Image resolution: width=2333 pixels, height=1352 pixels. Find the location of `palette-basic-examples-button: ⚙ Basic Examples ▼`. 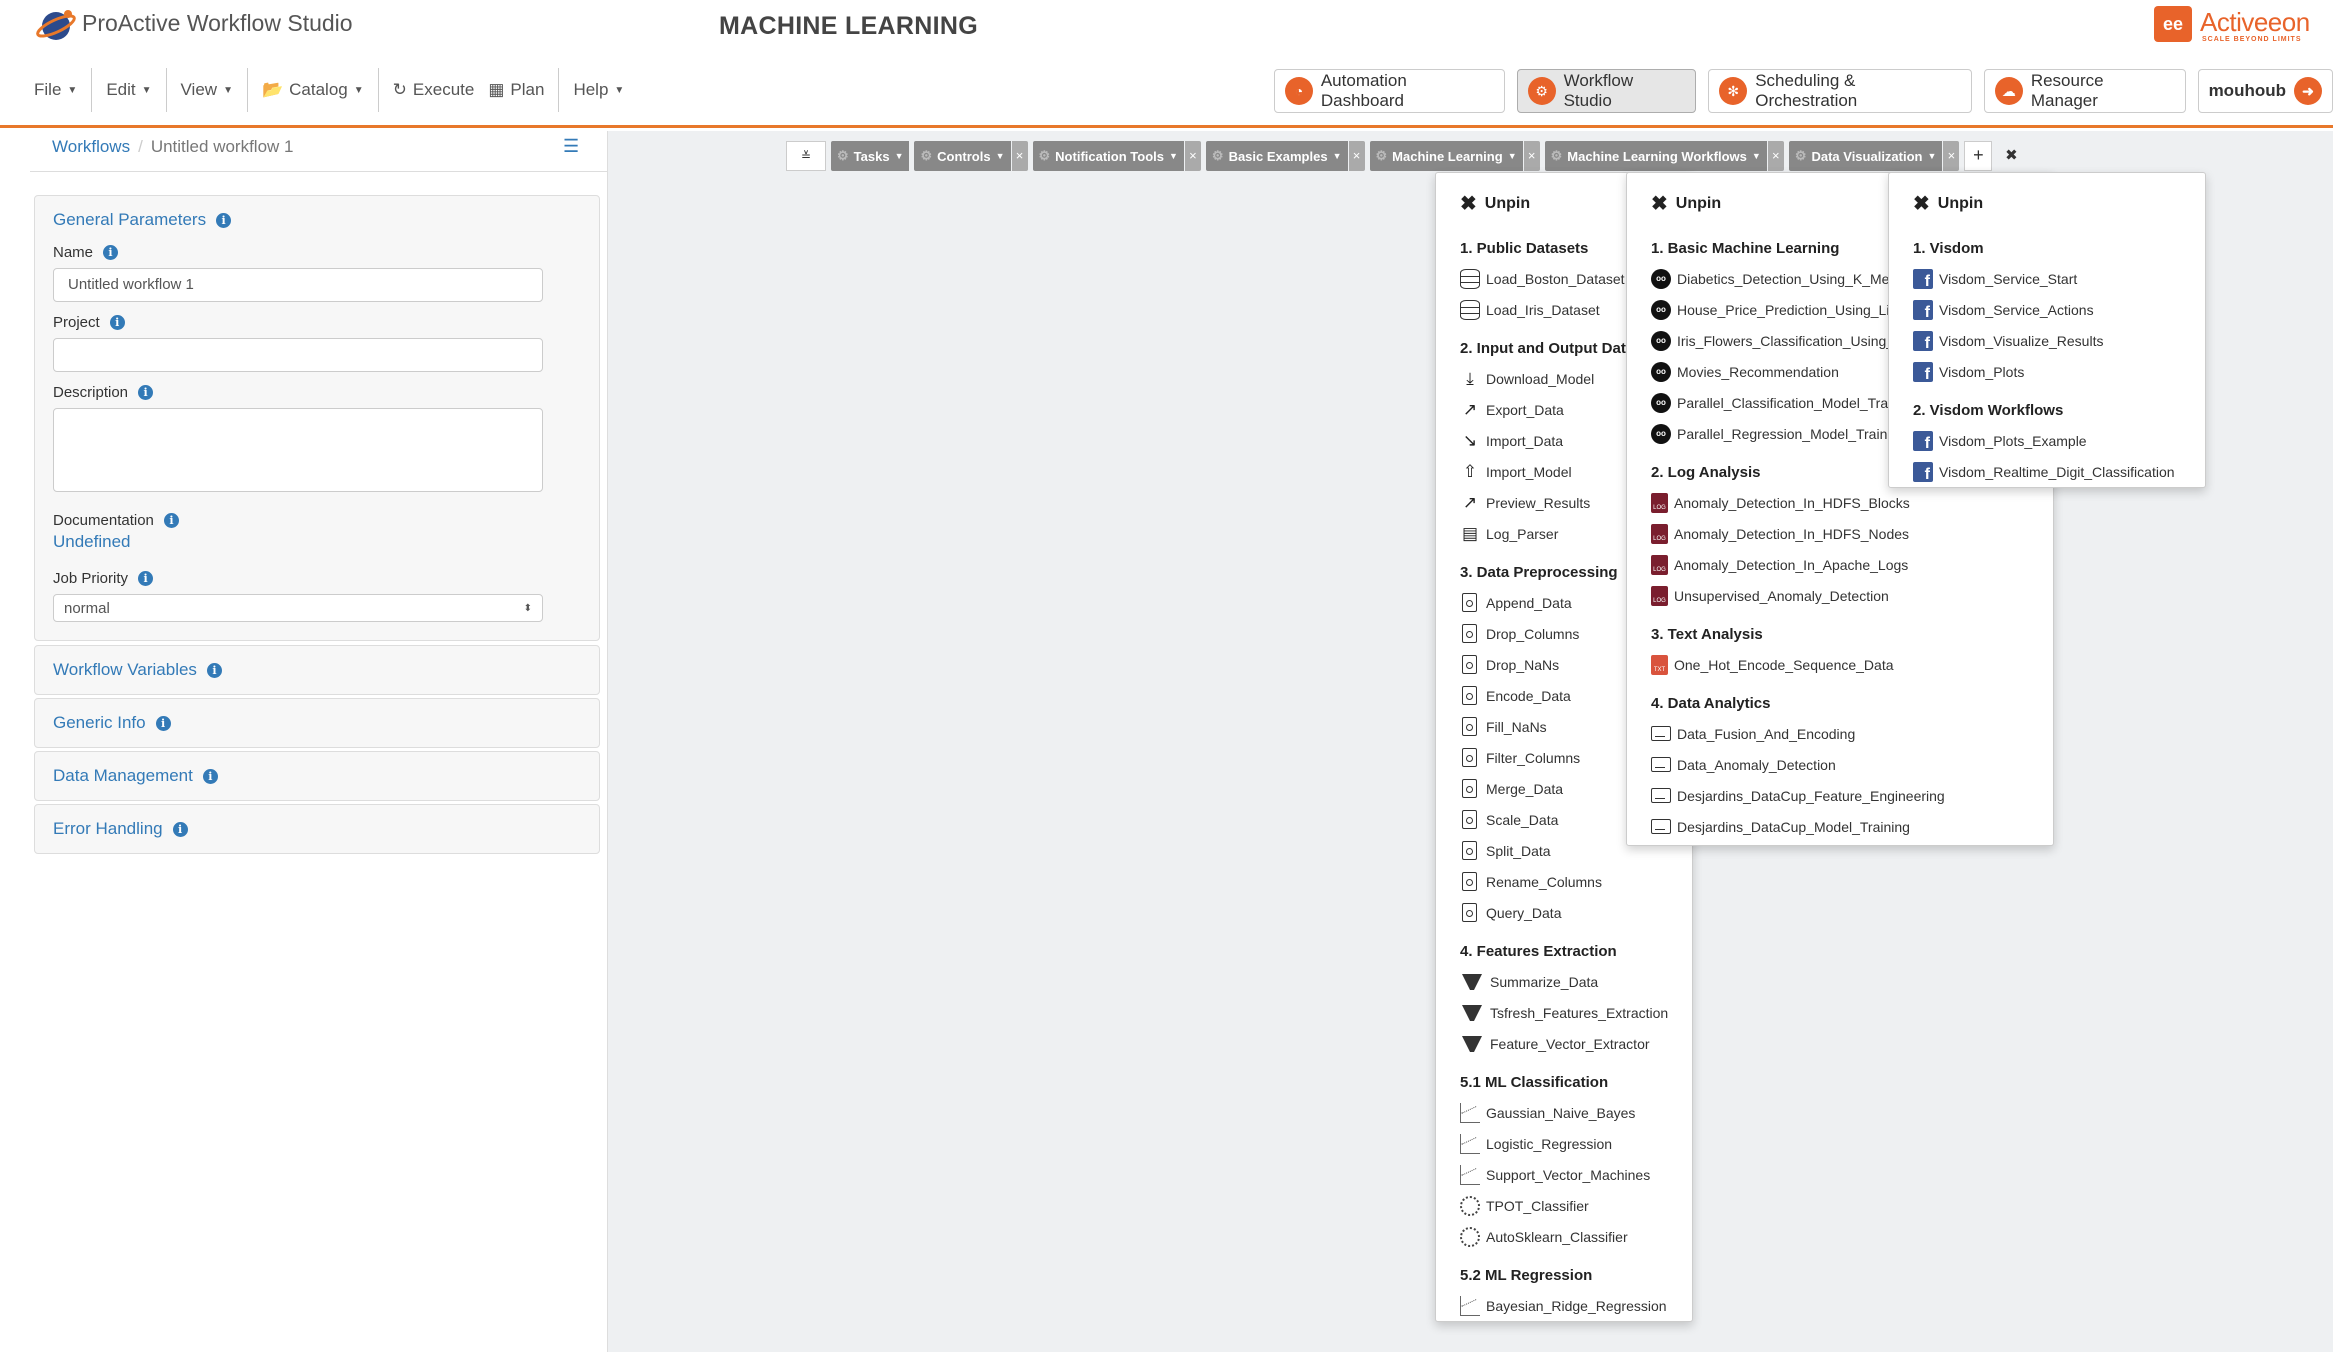

palette-basic-examples-button: ⚙ Basic Examples ▼ is located at coordinates (1276, 156).